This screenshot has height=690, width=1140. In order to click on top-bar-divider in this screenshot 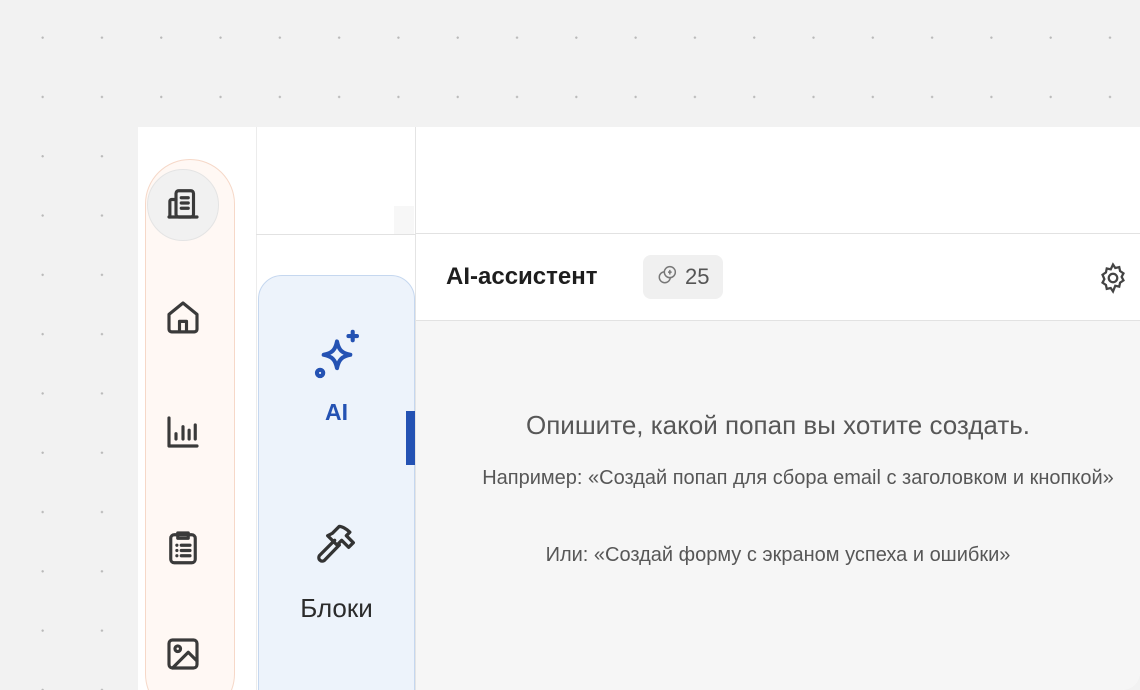, I will do `click(778, 233)`.